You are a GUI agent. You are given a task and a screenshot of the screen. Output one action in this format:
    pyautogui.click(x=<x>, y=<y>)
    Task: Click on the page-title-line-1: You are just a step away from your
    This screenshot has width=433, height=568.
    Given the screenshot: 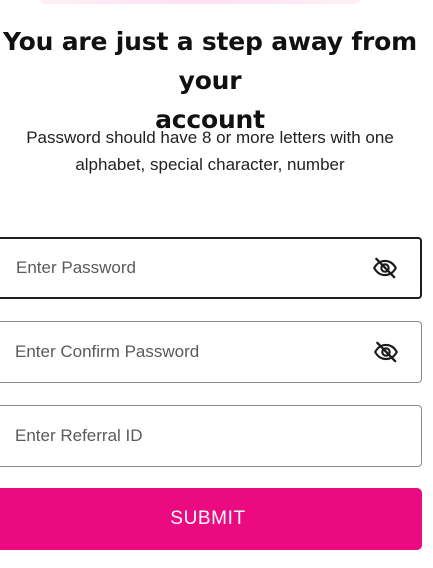 What is the action you would take?
    pyautogui.click(x=210, y=61)
    